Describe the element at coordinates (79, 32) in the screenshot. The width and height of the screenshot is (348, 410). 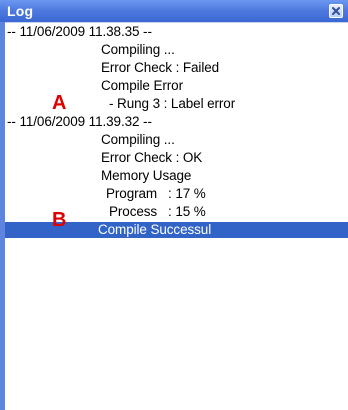
I see `log-line-timestamp: -- 11/06/2009 11.38.35 --` at that location.